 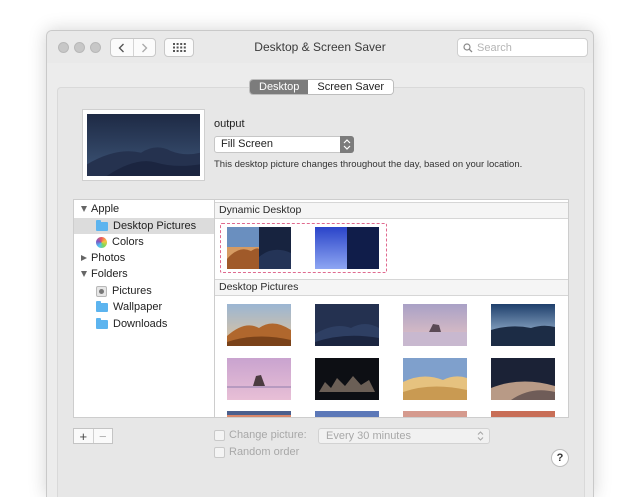 I want to click on thumbnail-dark-dunes, so click(x=523, y=379).